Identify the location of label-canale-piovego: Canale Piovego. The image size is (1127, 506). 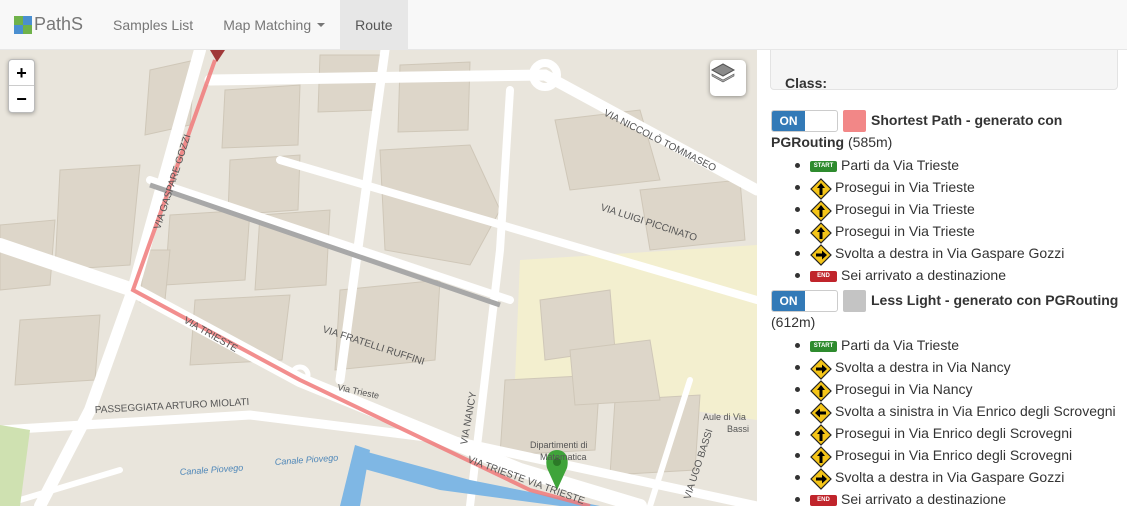
(211, 470).